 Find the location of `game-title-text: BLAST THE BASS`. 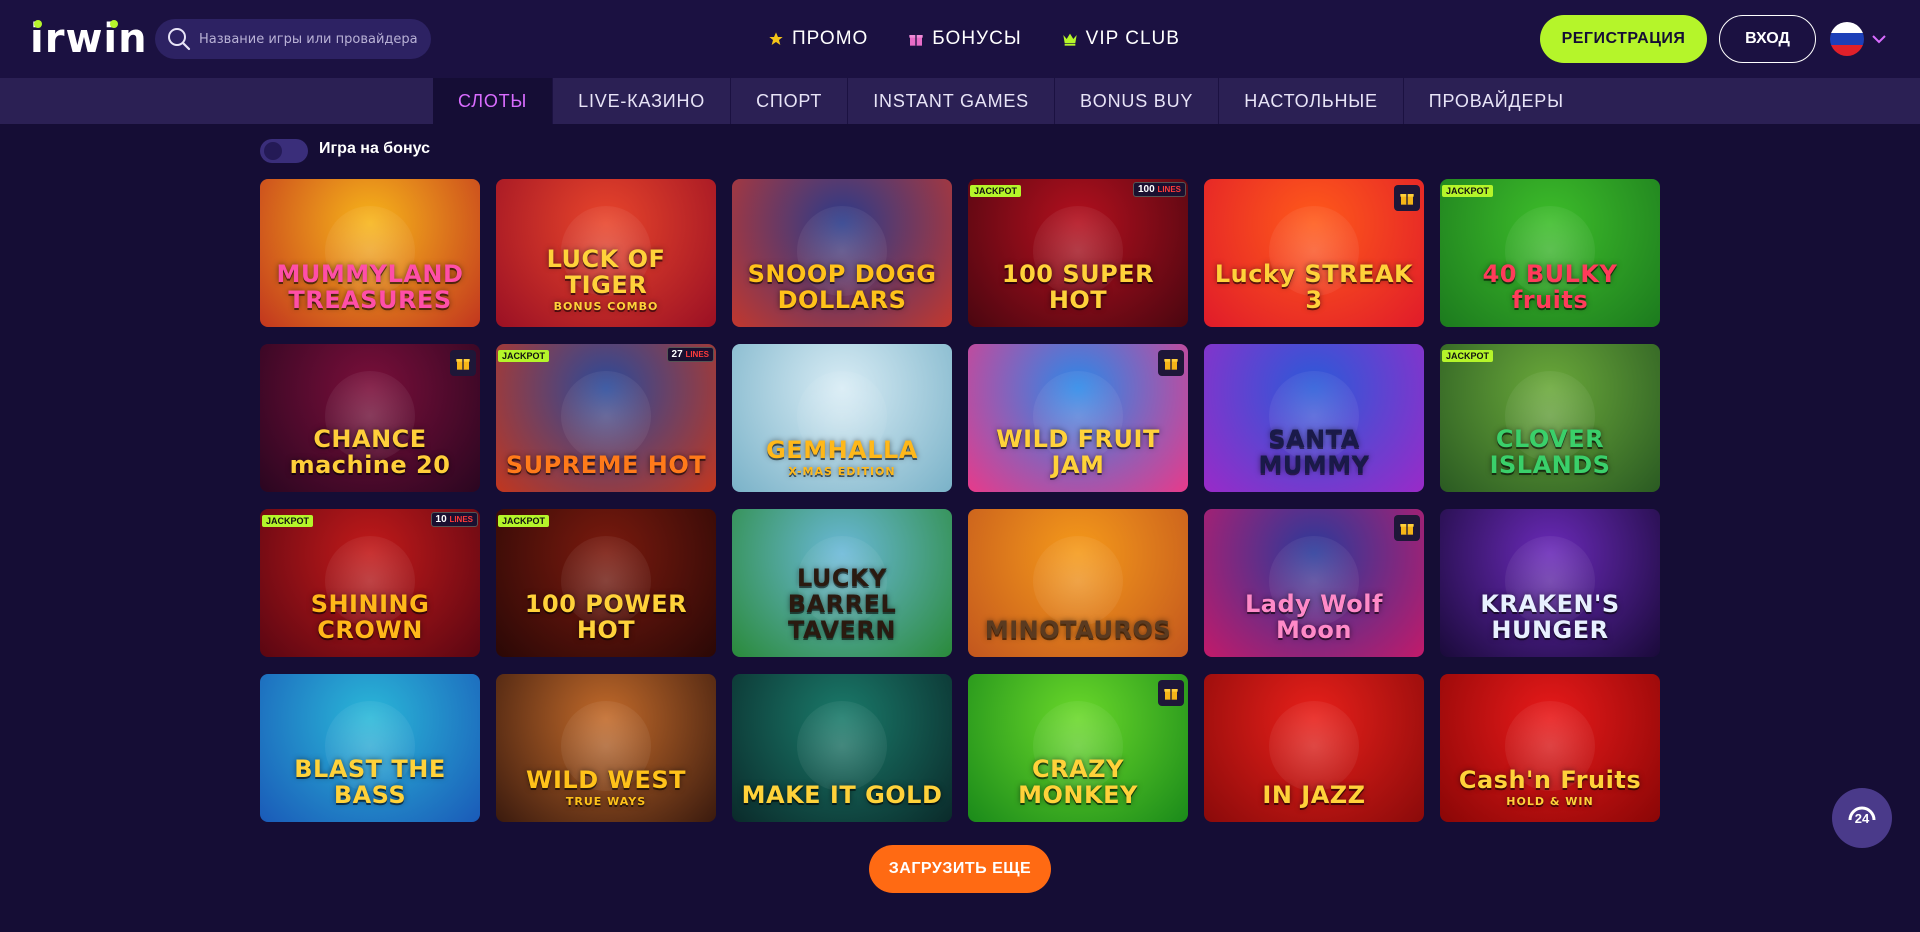

game-title-text: BLAST THE BASS is located at coordinates (370, 782).